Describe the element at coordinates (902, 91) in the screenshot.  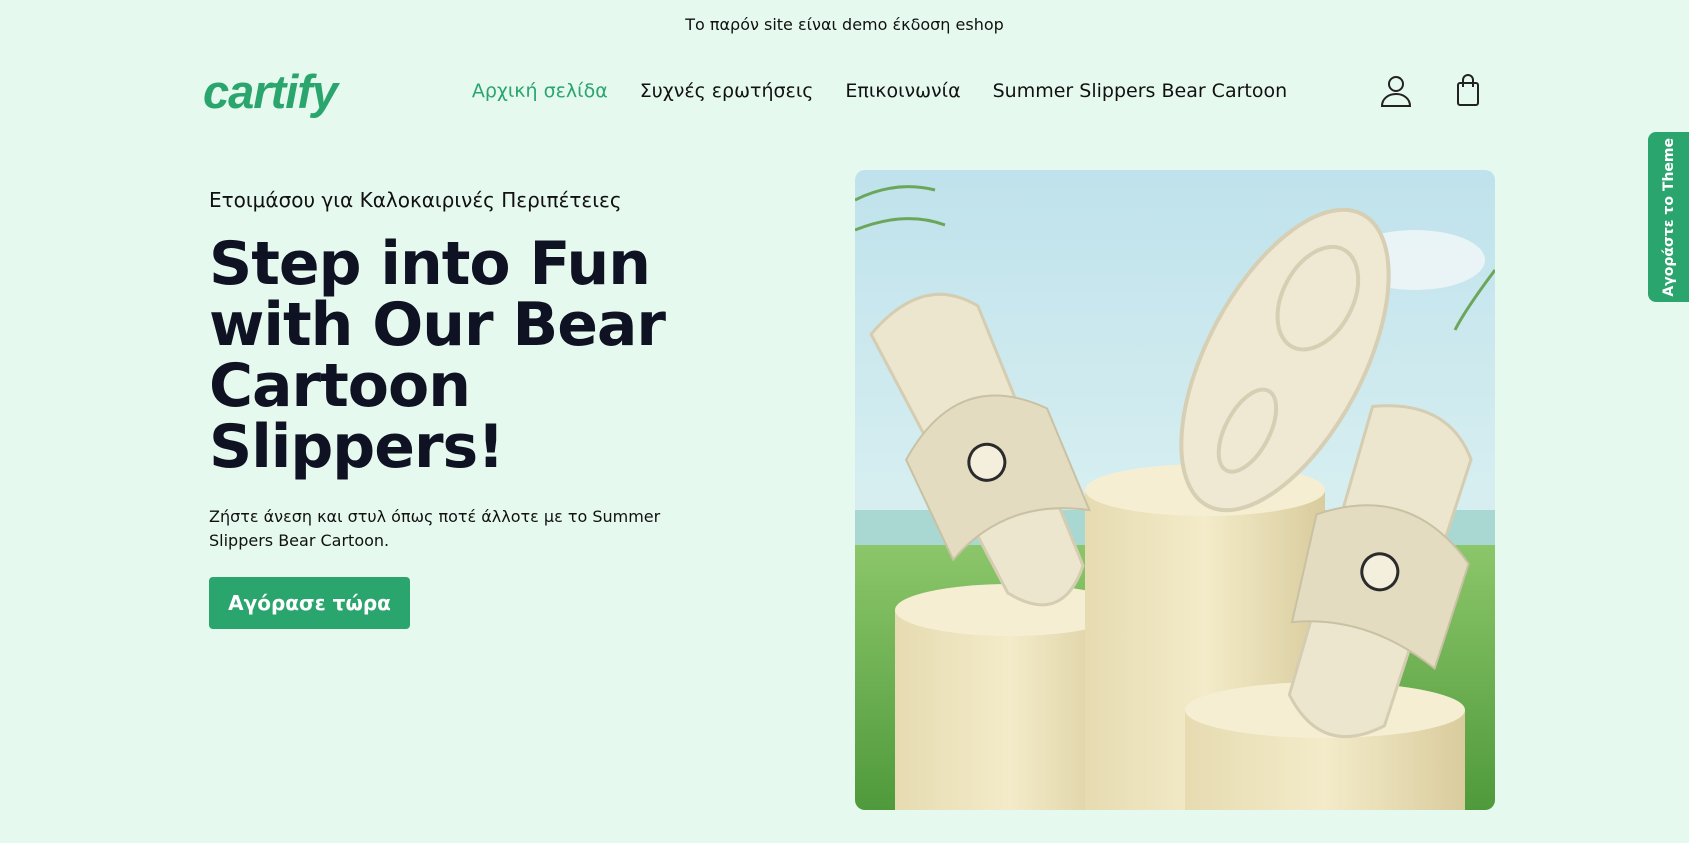
I see `nav-item-contact: Επικοινωνία` at that location.